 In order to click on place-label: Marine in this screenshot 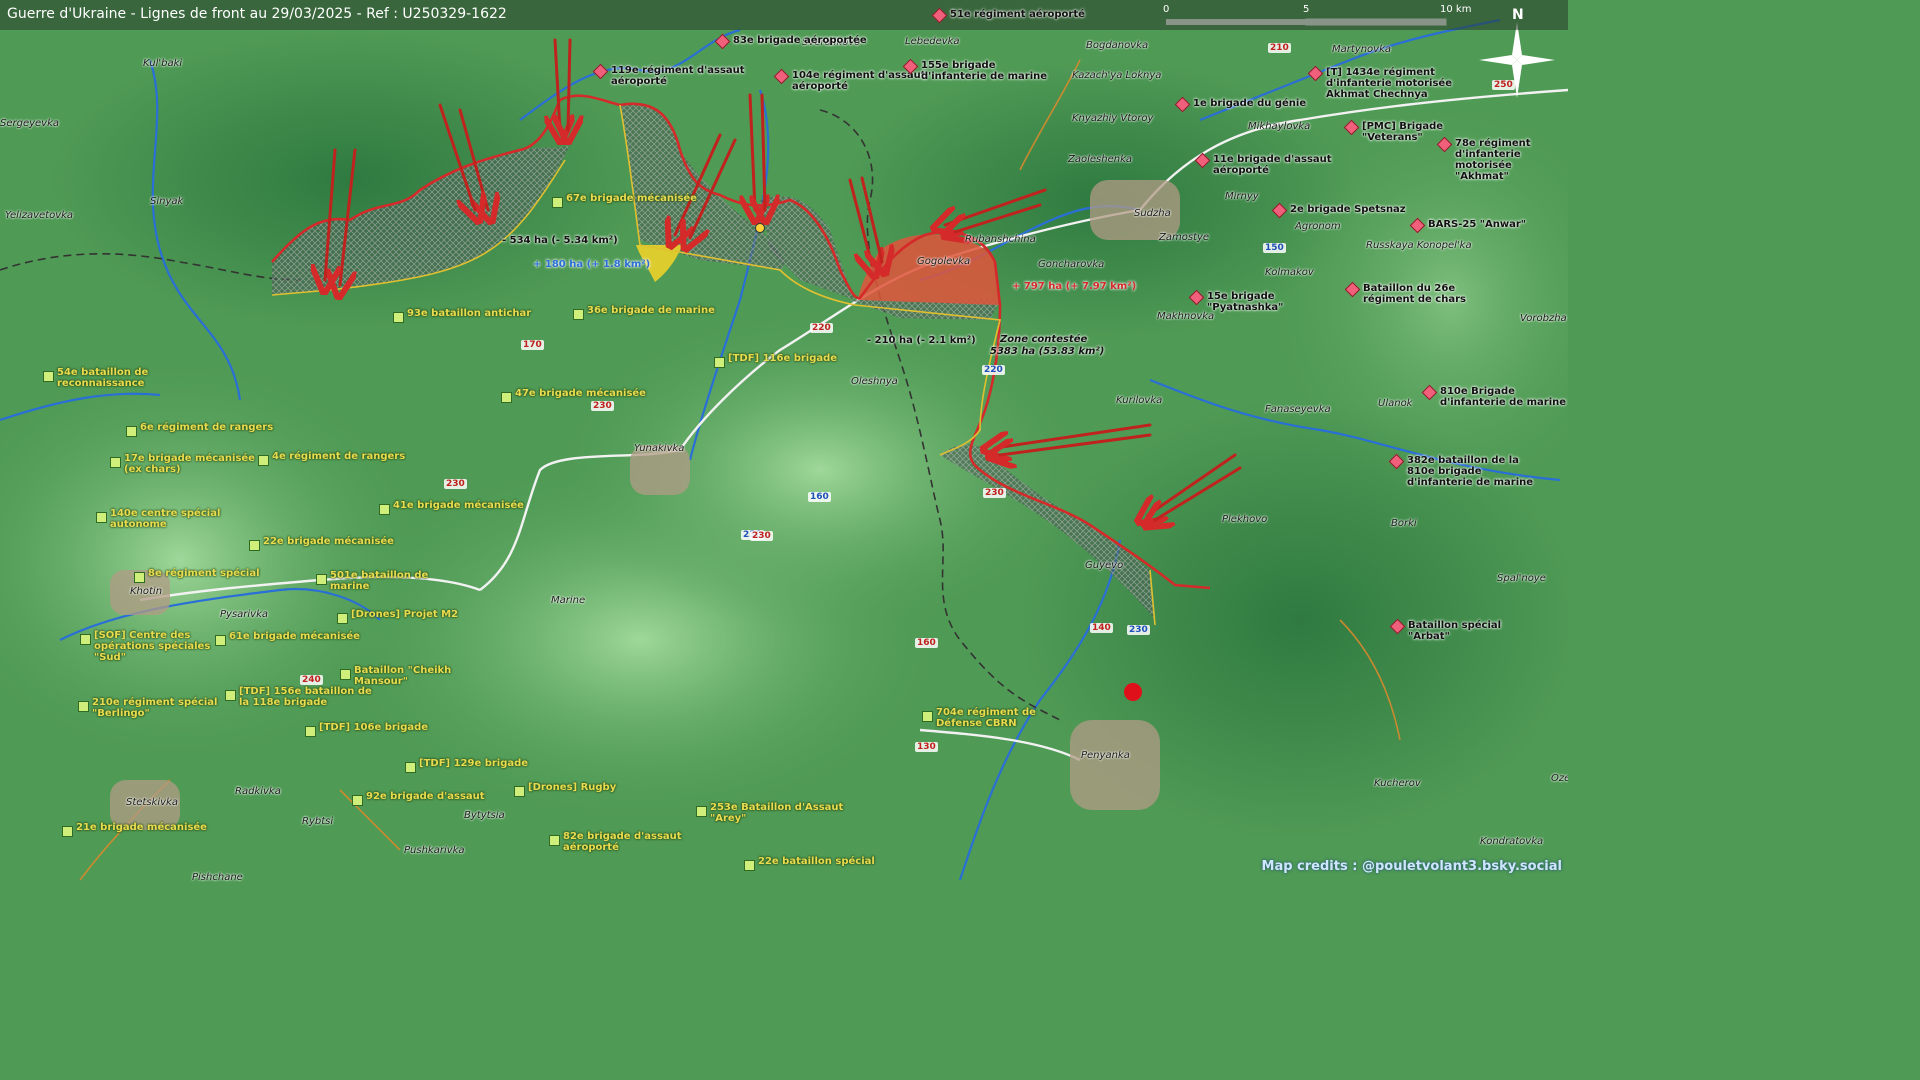, I will do `click(568, 600)`.